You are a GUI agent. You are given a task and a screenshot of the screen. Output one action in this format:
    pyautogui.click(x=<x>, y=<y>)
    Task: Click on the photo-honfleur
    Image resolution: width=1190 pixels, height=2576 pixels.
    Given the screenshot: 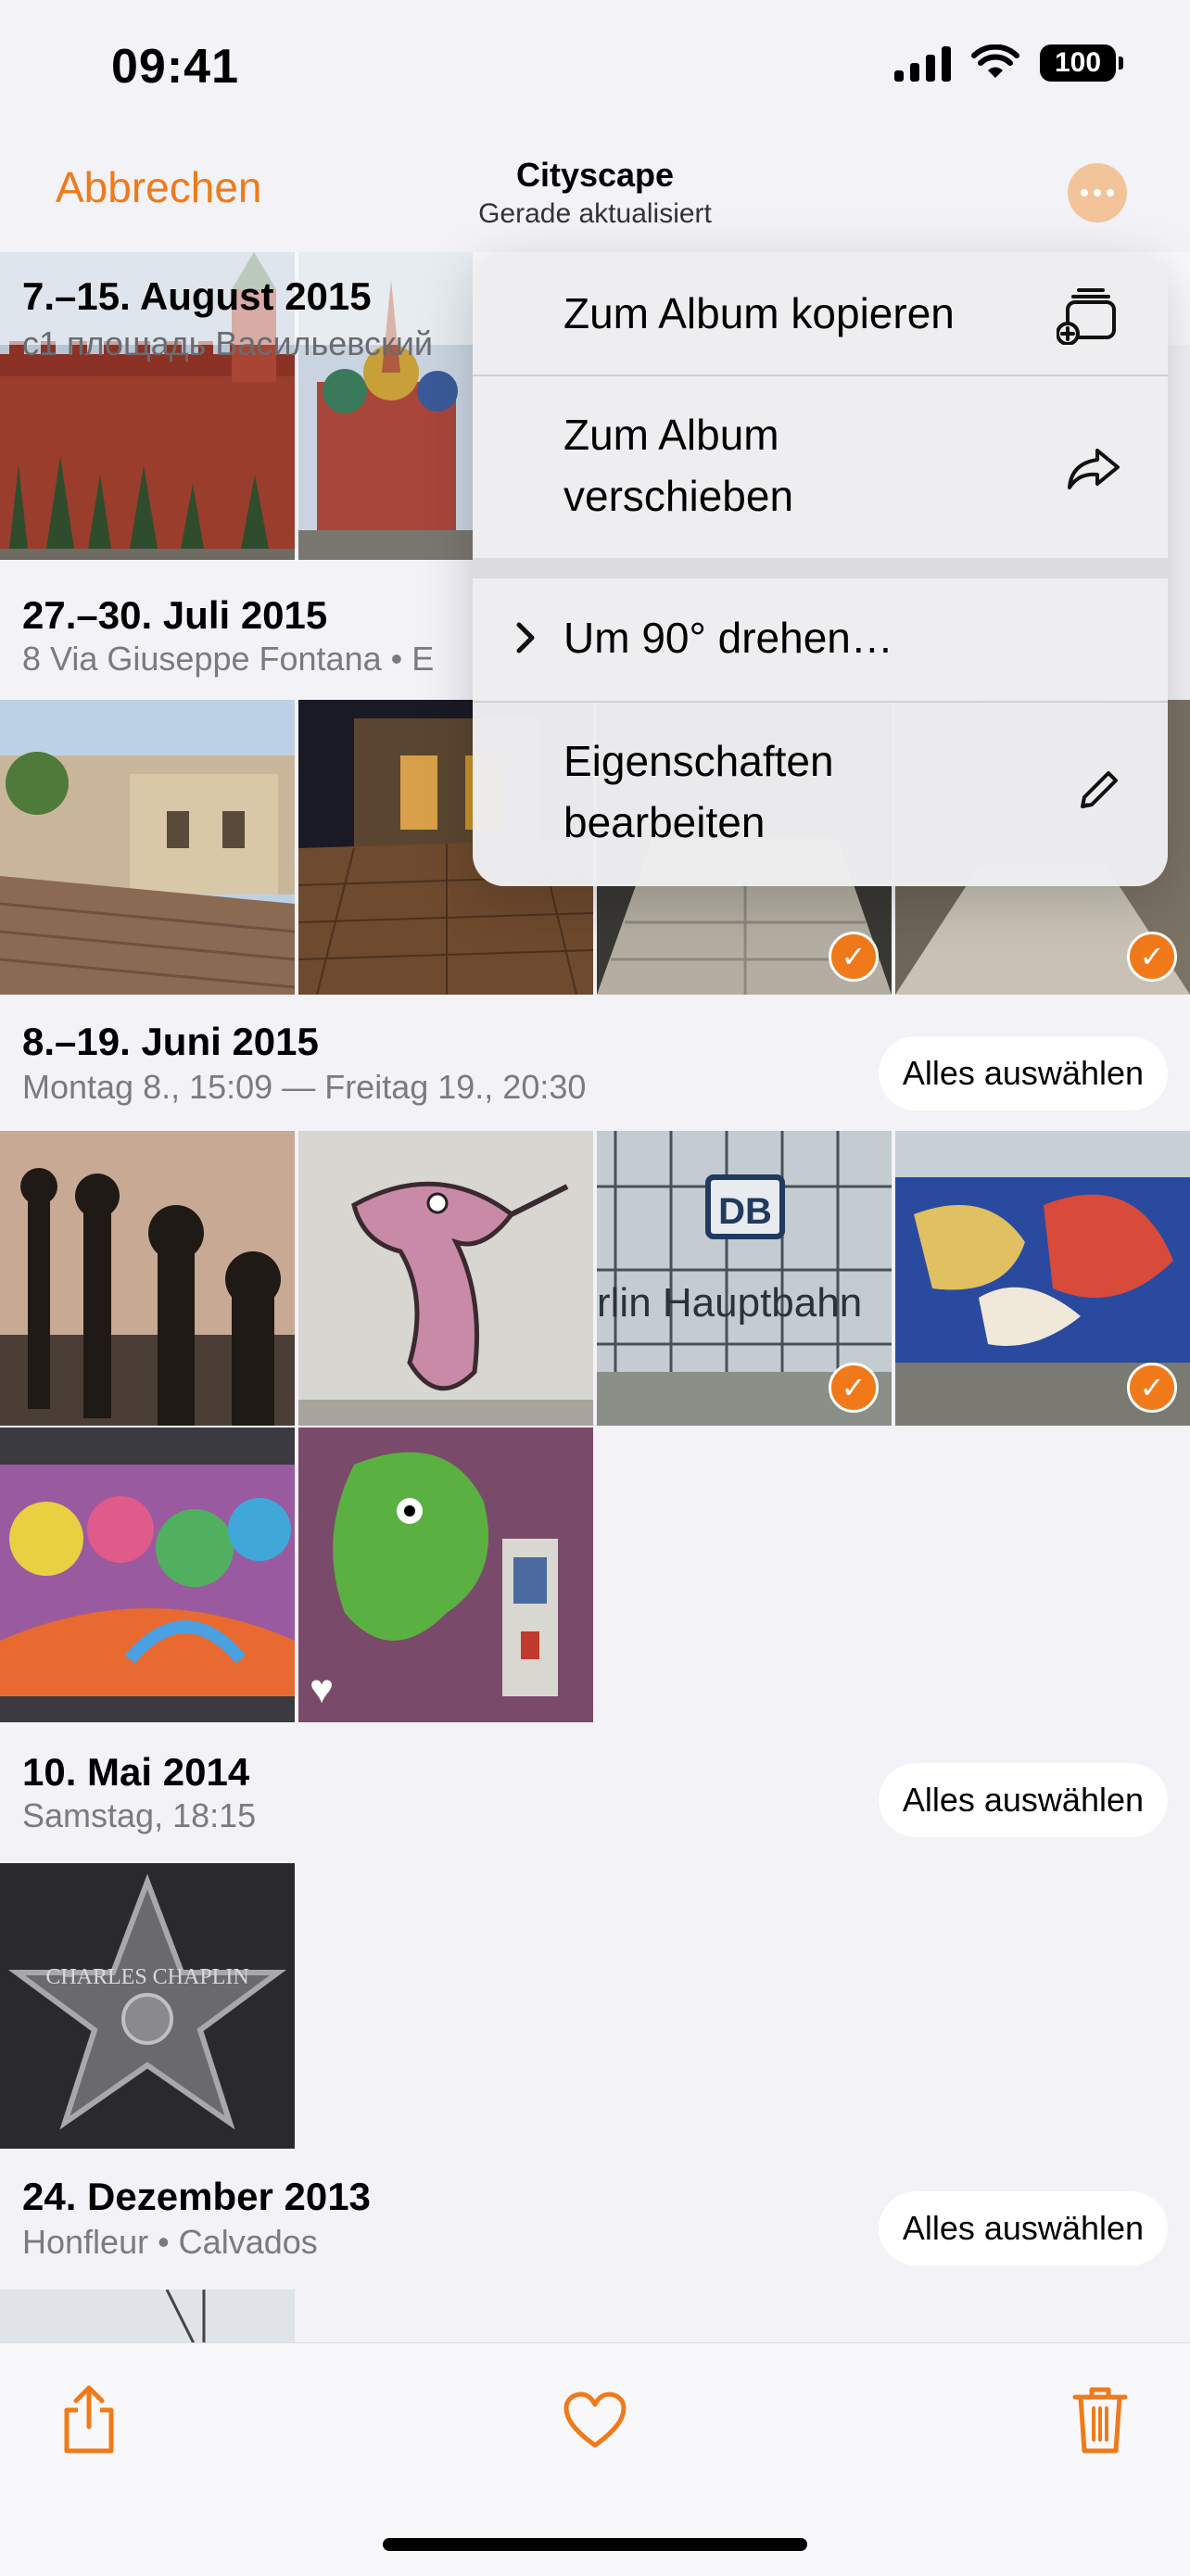 What is the action you would take?
    pyautogui.click(x=147, y=2316)
    